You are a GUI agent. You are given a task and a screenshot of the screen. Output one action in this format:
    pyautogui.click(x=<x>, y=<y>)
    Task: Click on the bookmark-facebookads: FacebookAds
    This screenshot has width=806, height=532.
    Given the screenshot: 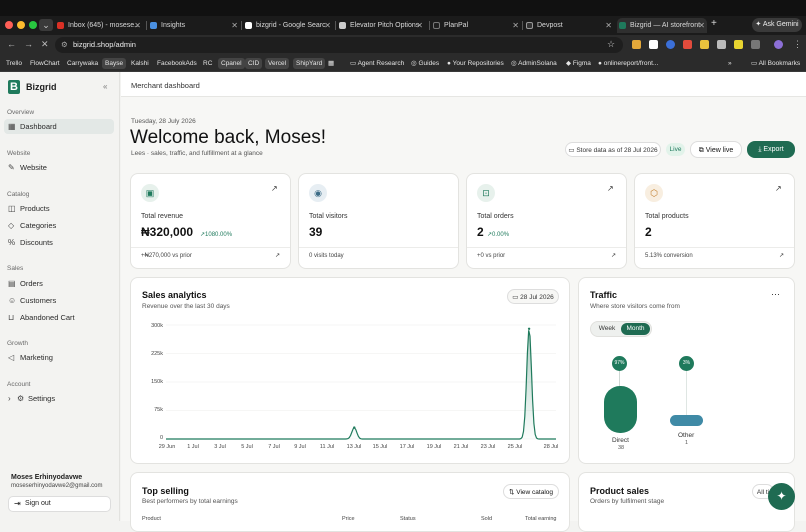 What is the action you would take?
    pyautogui.click(x=177, y=63)
    